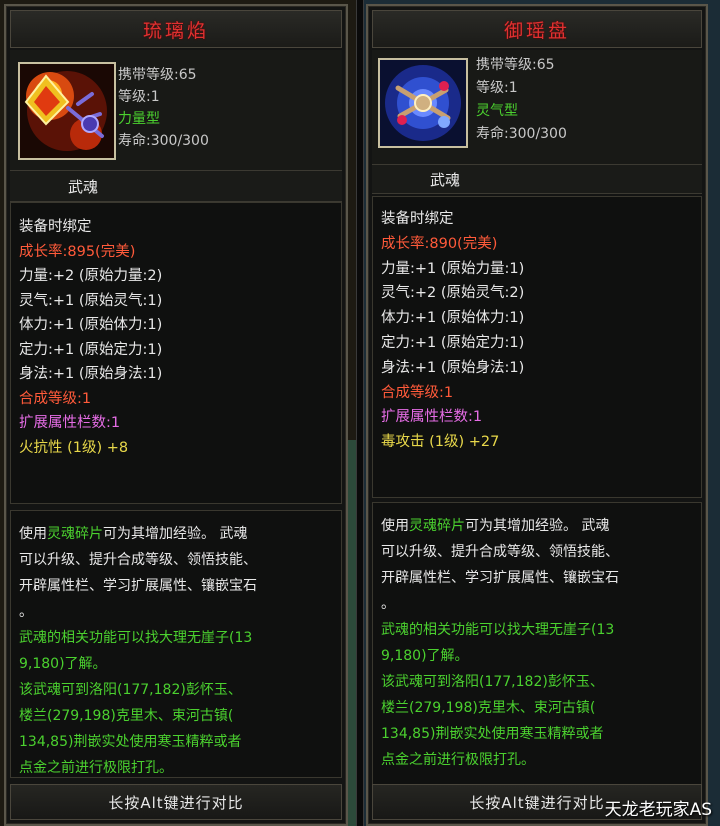 The height and width of the screenshot is (826, 720). Describe the element at coordinates (360, 413) in the screenshot. I see `image-divider` at that location.